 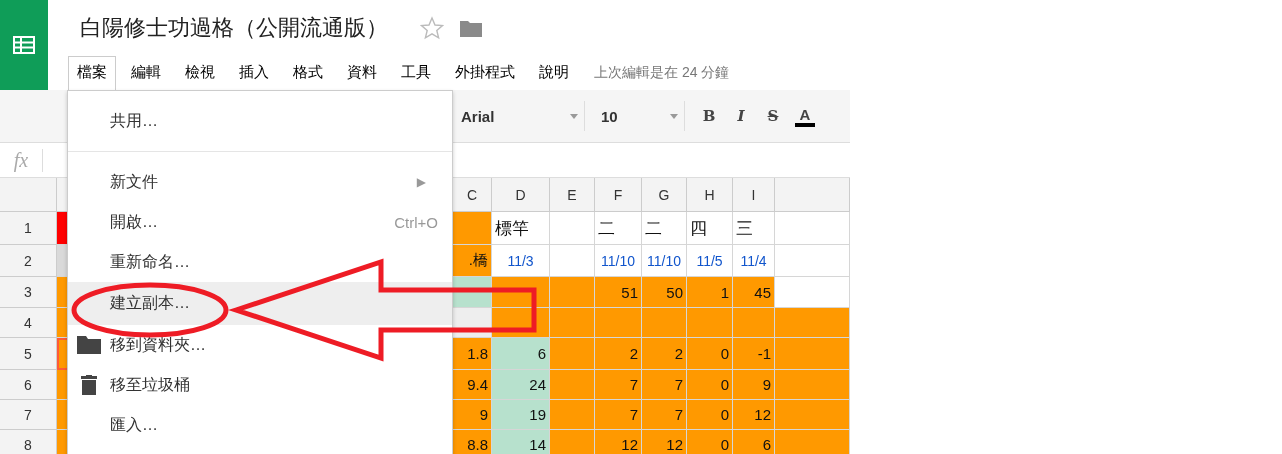 I want to click on folder-icon, so click(x=471, y=28).